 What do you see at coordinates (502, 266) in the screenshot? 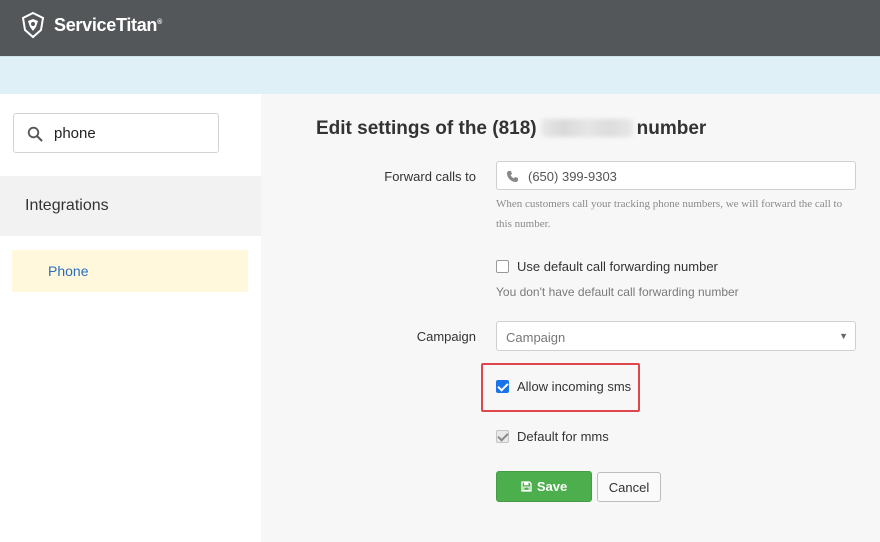
I see `use-default-checkbox` at bounding box center [502, 266].